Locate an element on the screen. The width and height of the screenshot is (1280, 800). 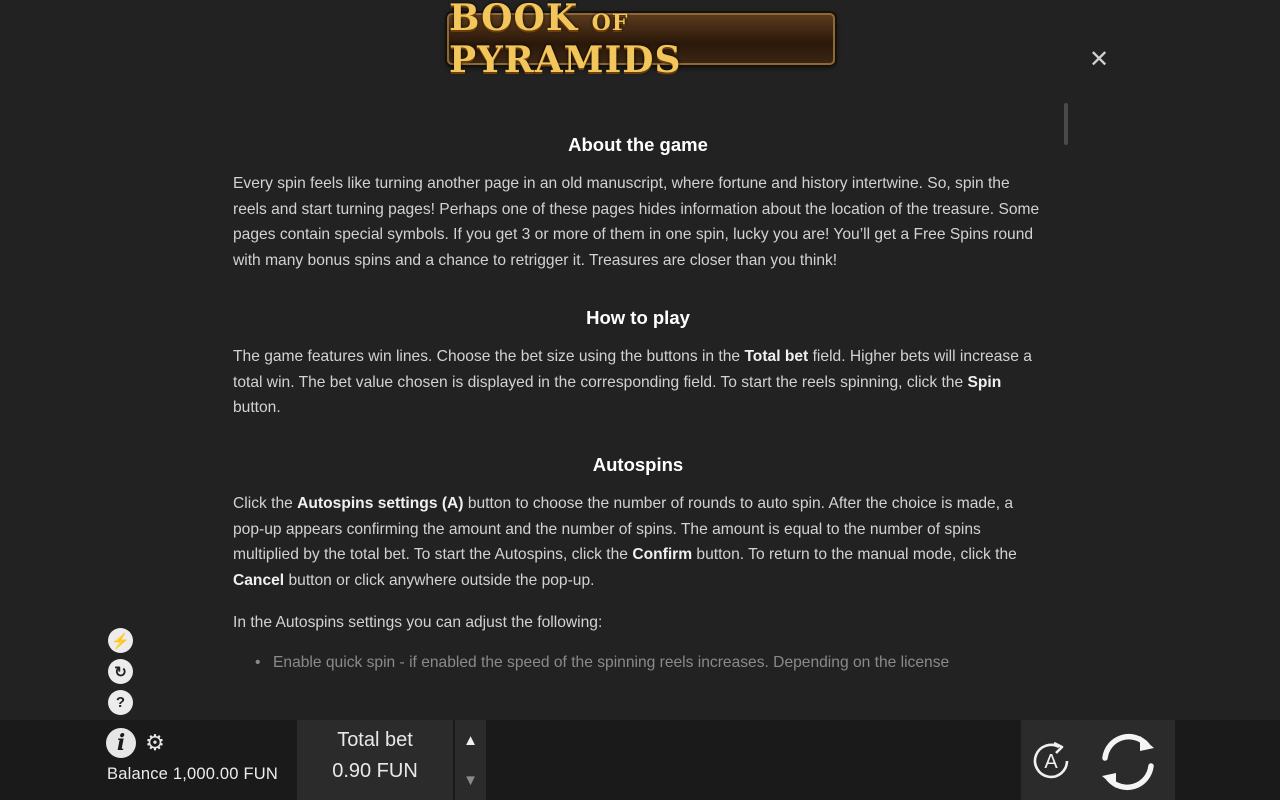
balance-display: Balance 1,000.00 FUN is located at coordinates (192, 774).